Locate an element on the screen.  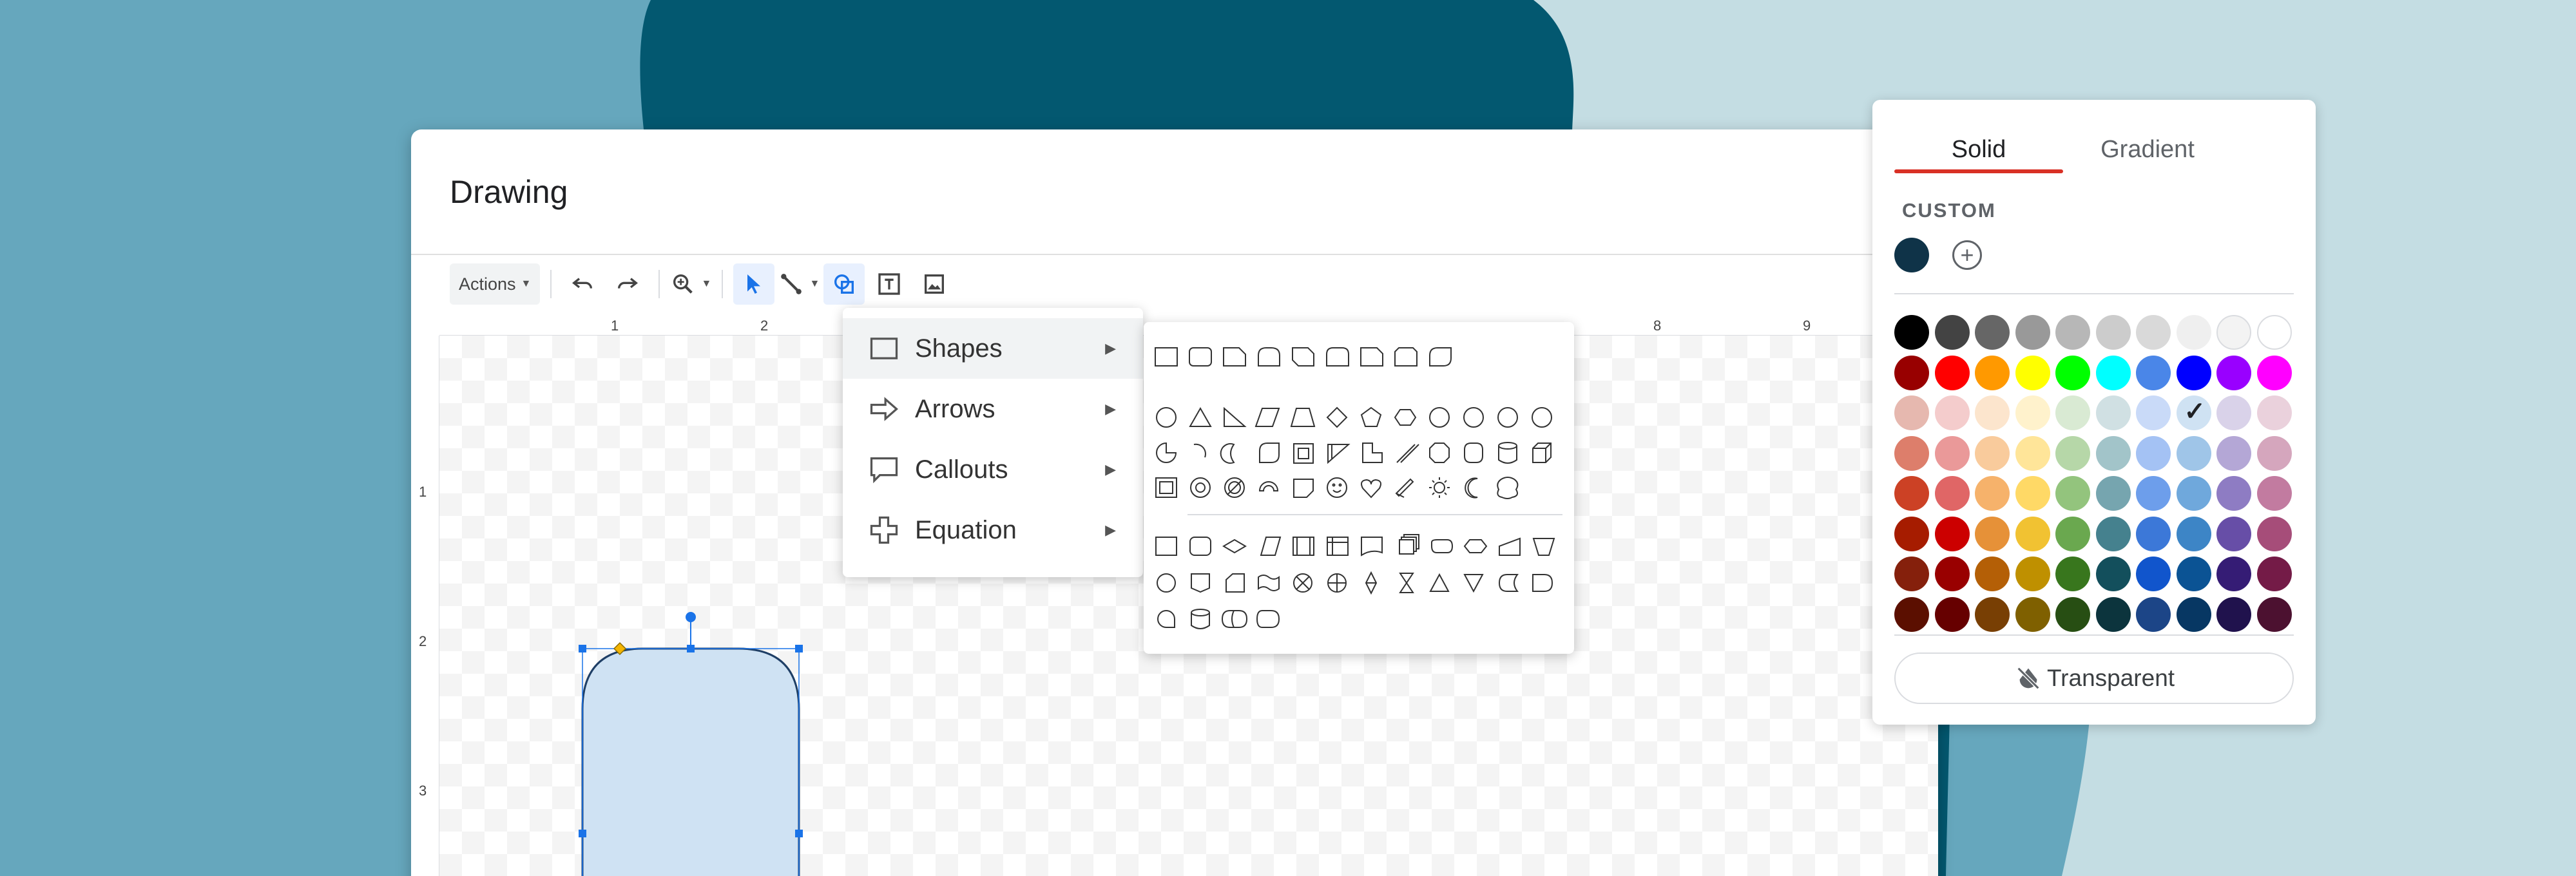
menu-item-shapes: Shapes ▶ is located at coordinates (993, 348).